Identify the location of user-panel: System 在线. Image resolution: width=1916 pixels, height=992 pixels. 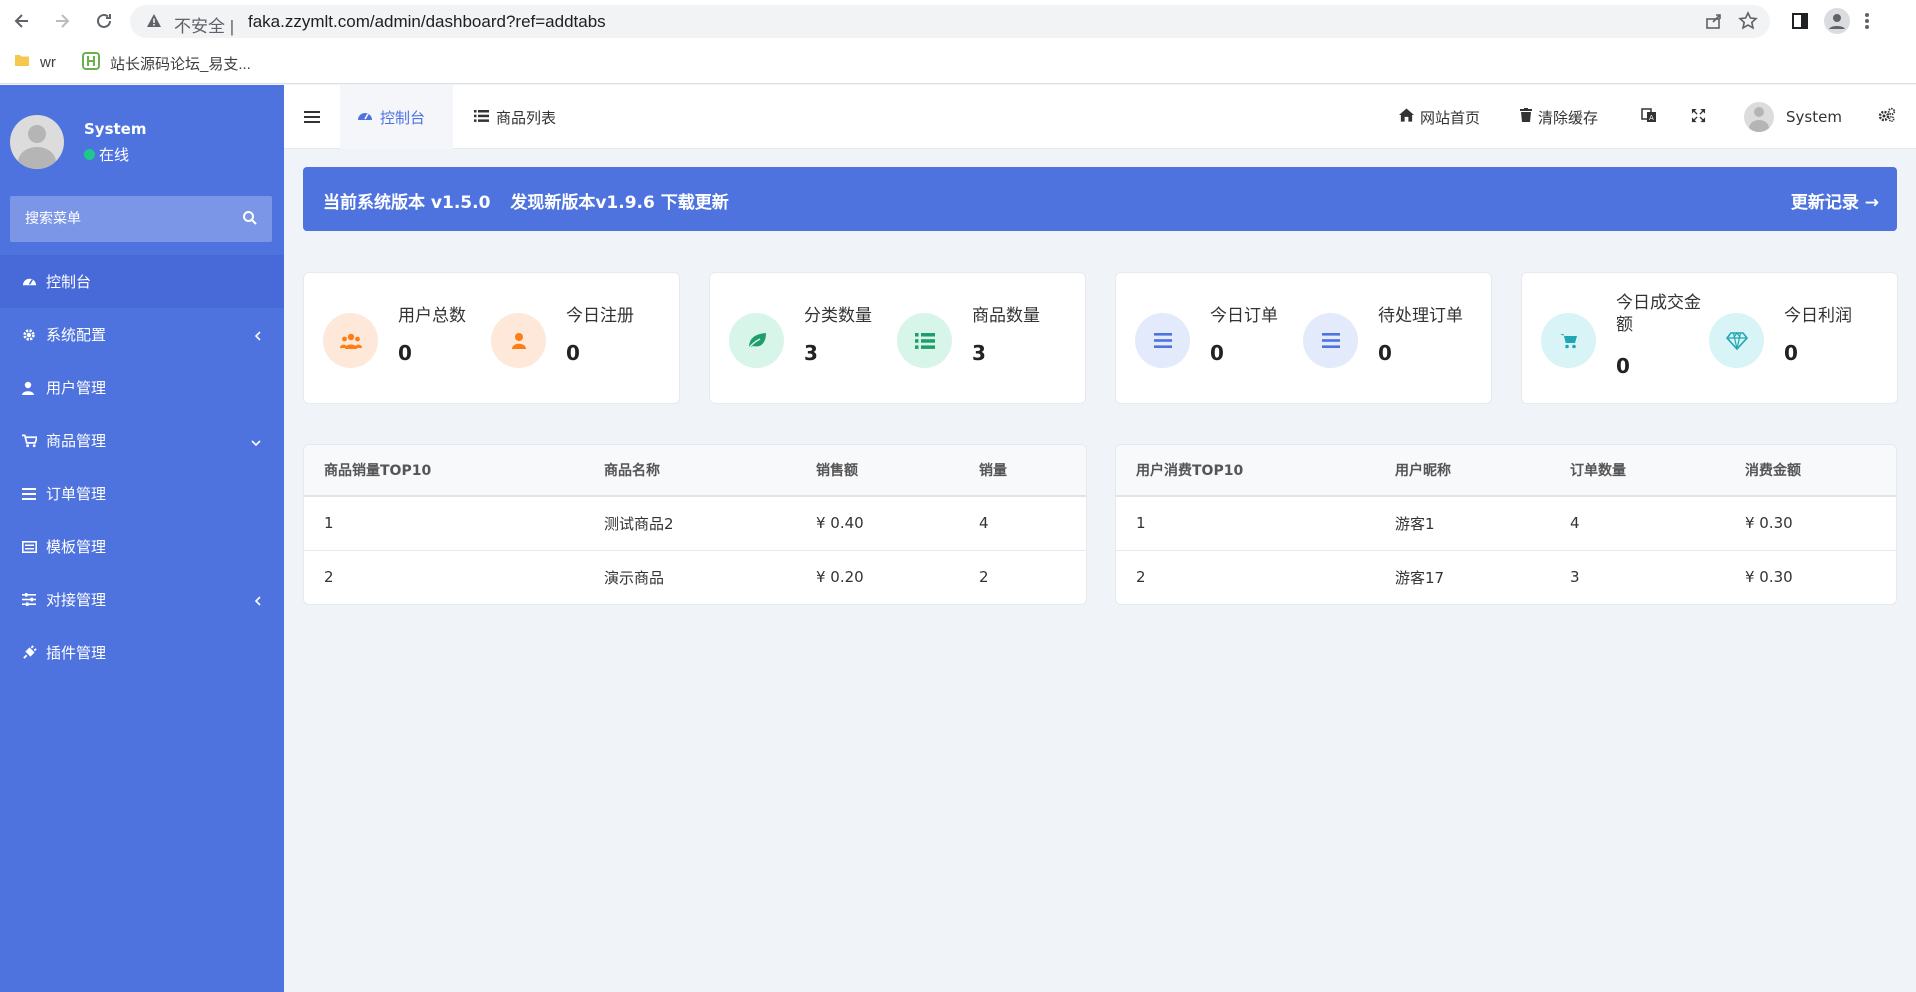
(78, 142).